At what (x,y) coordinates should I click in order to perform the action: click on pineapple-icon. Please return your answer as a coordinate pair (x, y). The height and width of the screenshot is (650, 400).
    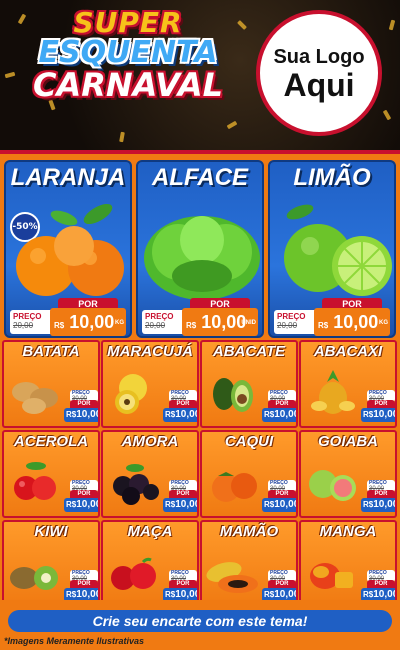
    Looking at the image, I should click on (333, 392).